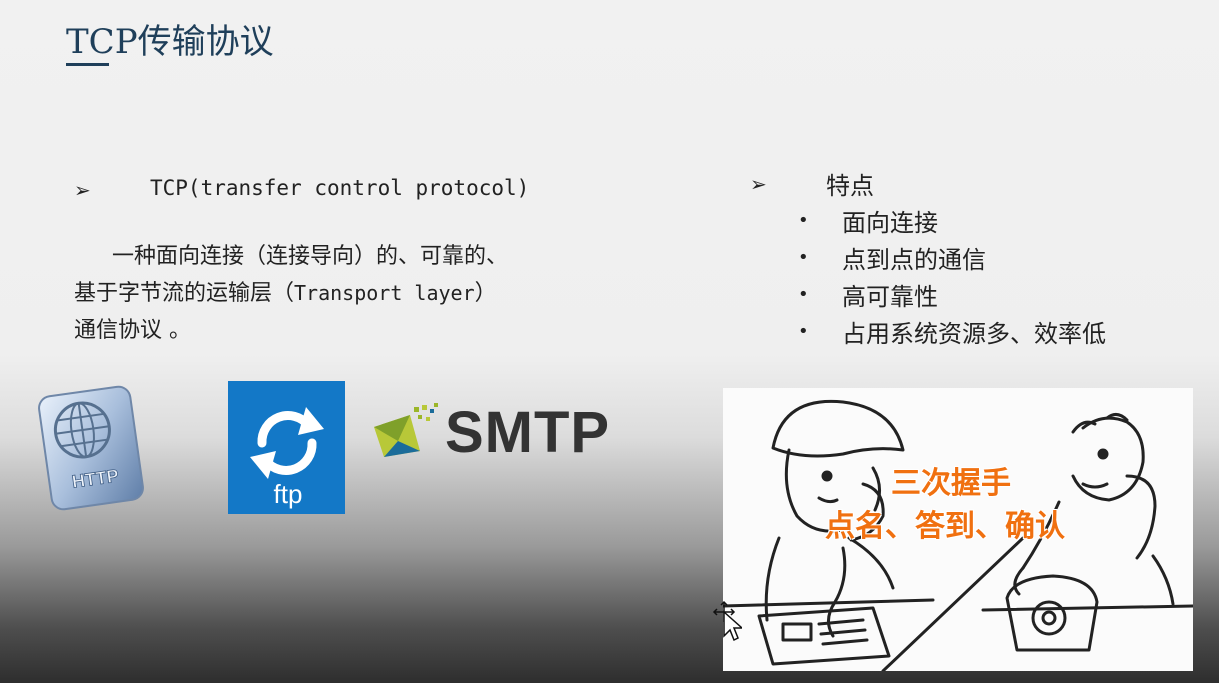 Image resolution: width=1219 pixels, height=683 pixels. I want to click on feature-list: • 面向连接 • 点到点的通信 • 高可靠性 • 占用系统资源多、效率低, so click(952, 276).